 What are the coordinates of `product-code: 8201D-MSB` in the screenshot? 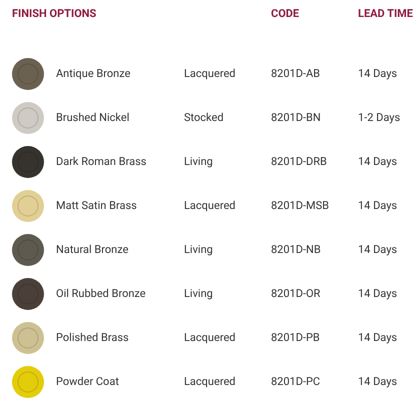 It's located at (300, 206).